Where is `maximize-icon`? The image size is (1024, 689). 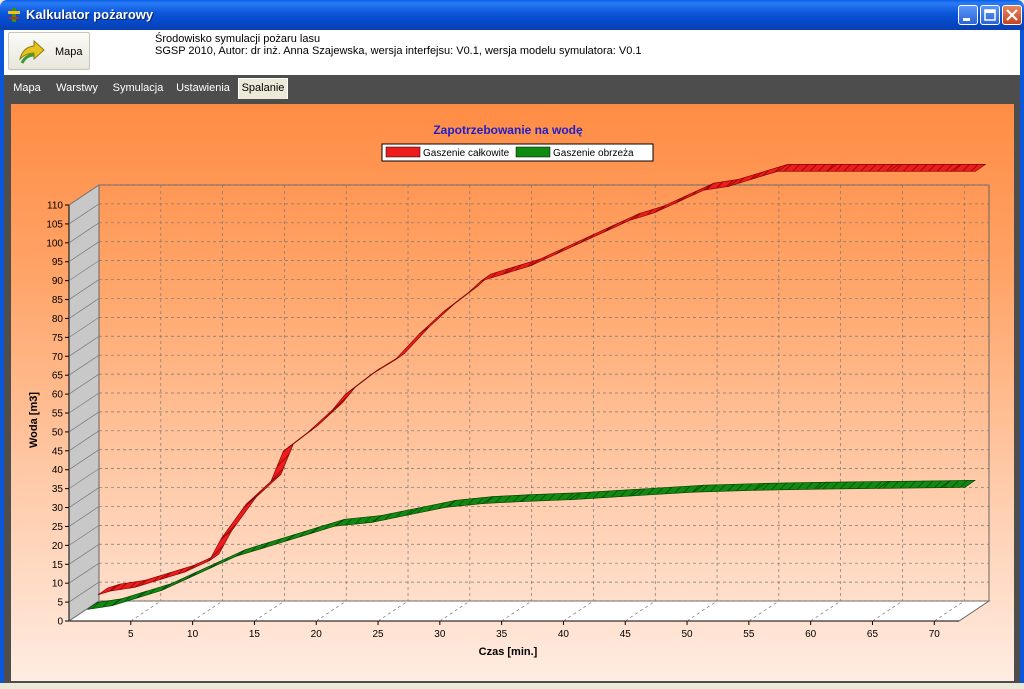 maximize-icon is located at coordinates (990, 15).